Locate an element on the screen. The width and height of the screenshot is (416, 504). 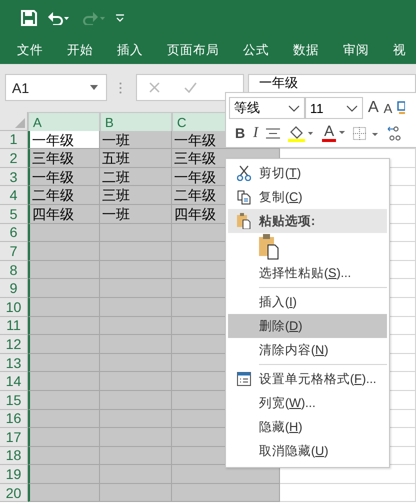
fill-color-icon is located at coordinates (301, 133).